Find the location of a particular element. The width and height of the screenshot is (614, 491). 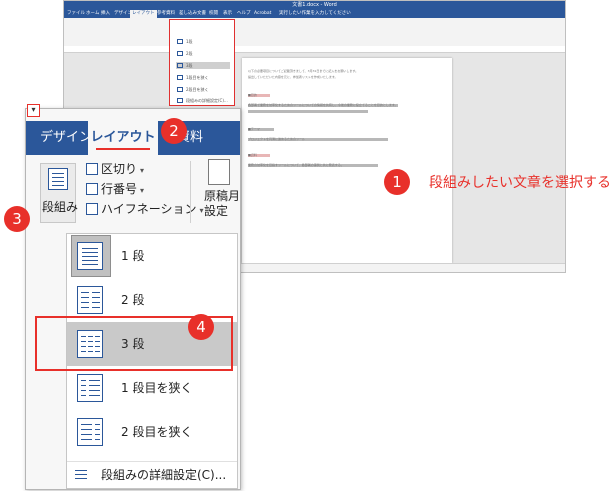

menu-item-left-narrow: 1 段目を狭く is located at coordinates (152, 388).